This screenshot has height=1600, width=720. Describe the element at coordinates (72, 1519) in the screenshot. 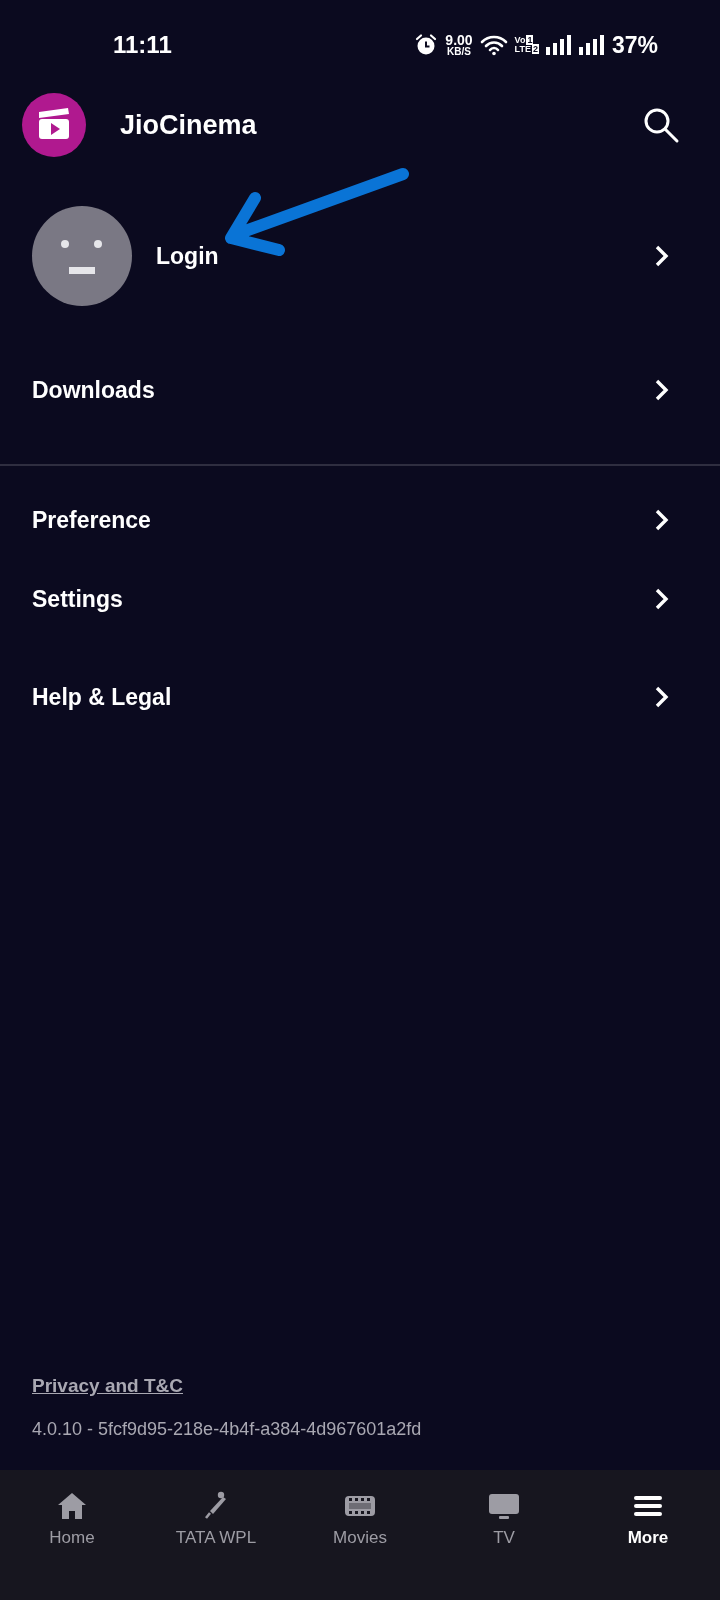

I see `nav-tab: Home` at that location.